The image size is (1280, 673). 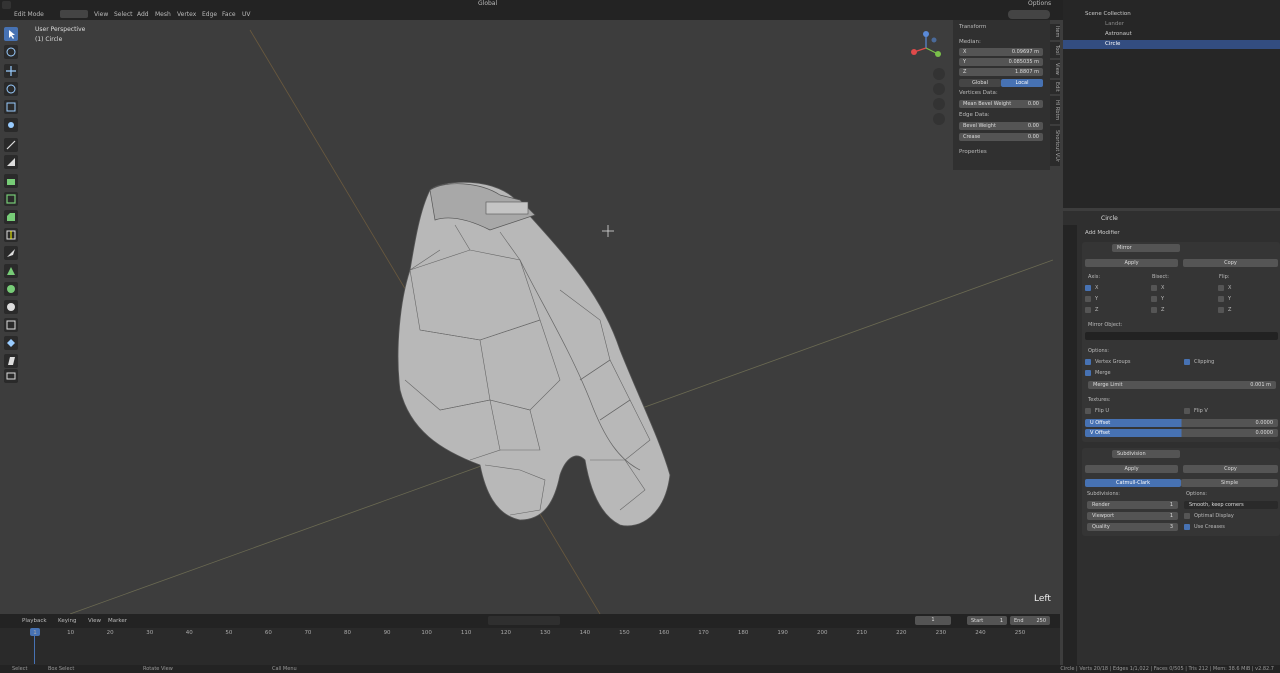 What do you see at coordinates (1055, 87) in the screenshot?
I see `tab-edit: Edit` at bounding box center [1055, 87].